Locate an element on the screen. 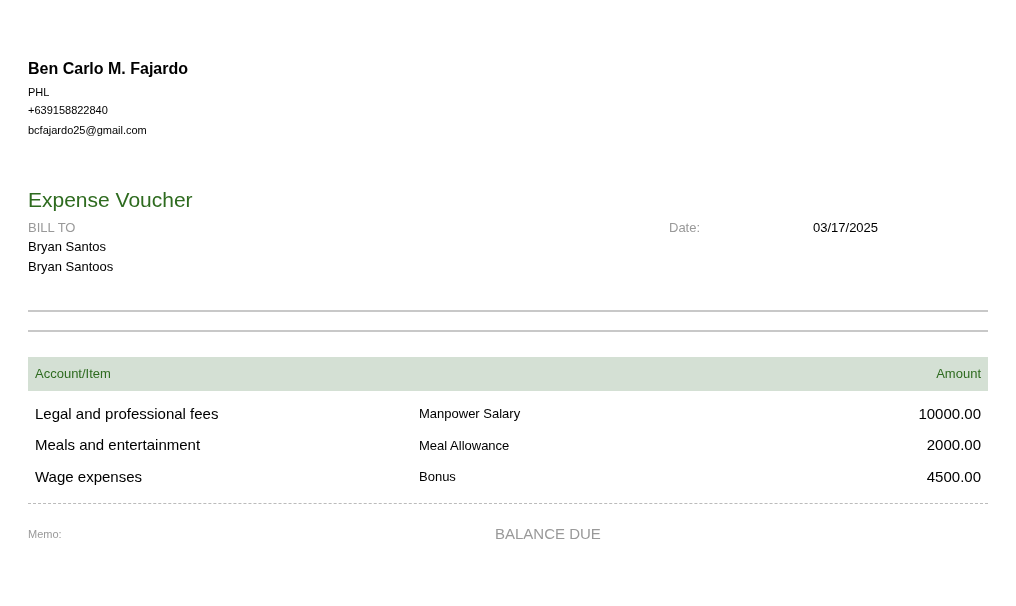 The width and height of the screenshot is (1016, 606). bill-to-label: BILL TO is located at coordinates (52, 228).